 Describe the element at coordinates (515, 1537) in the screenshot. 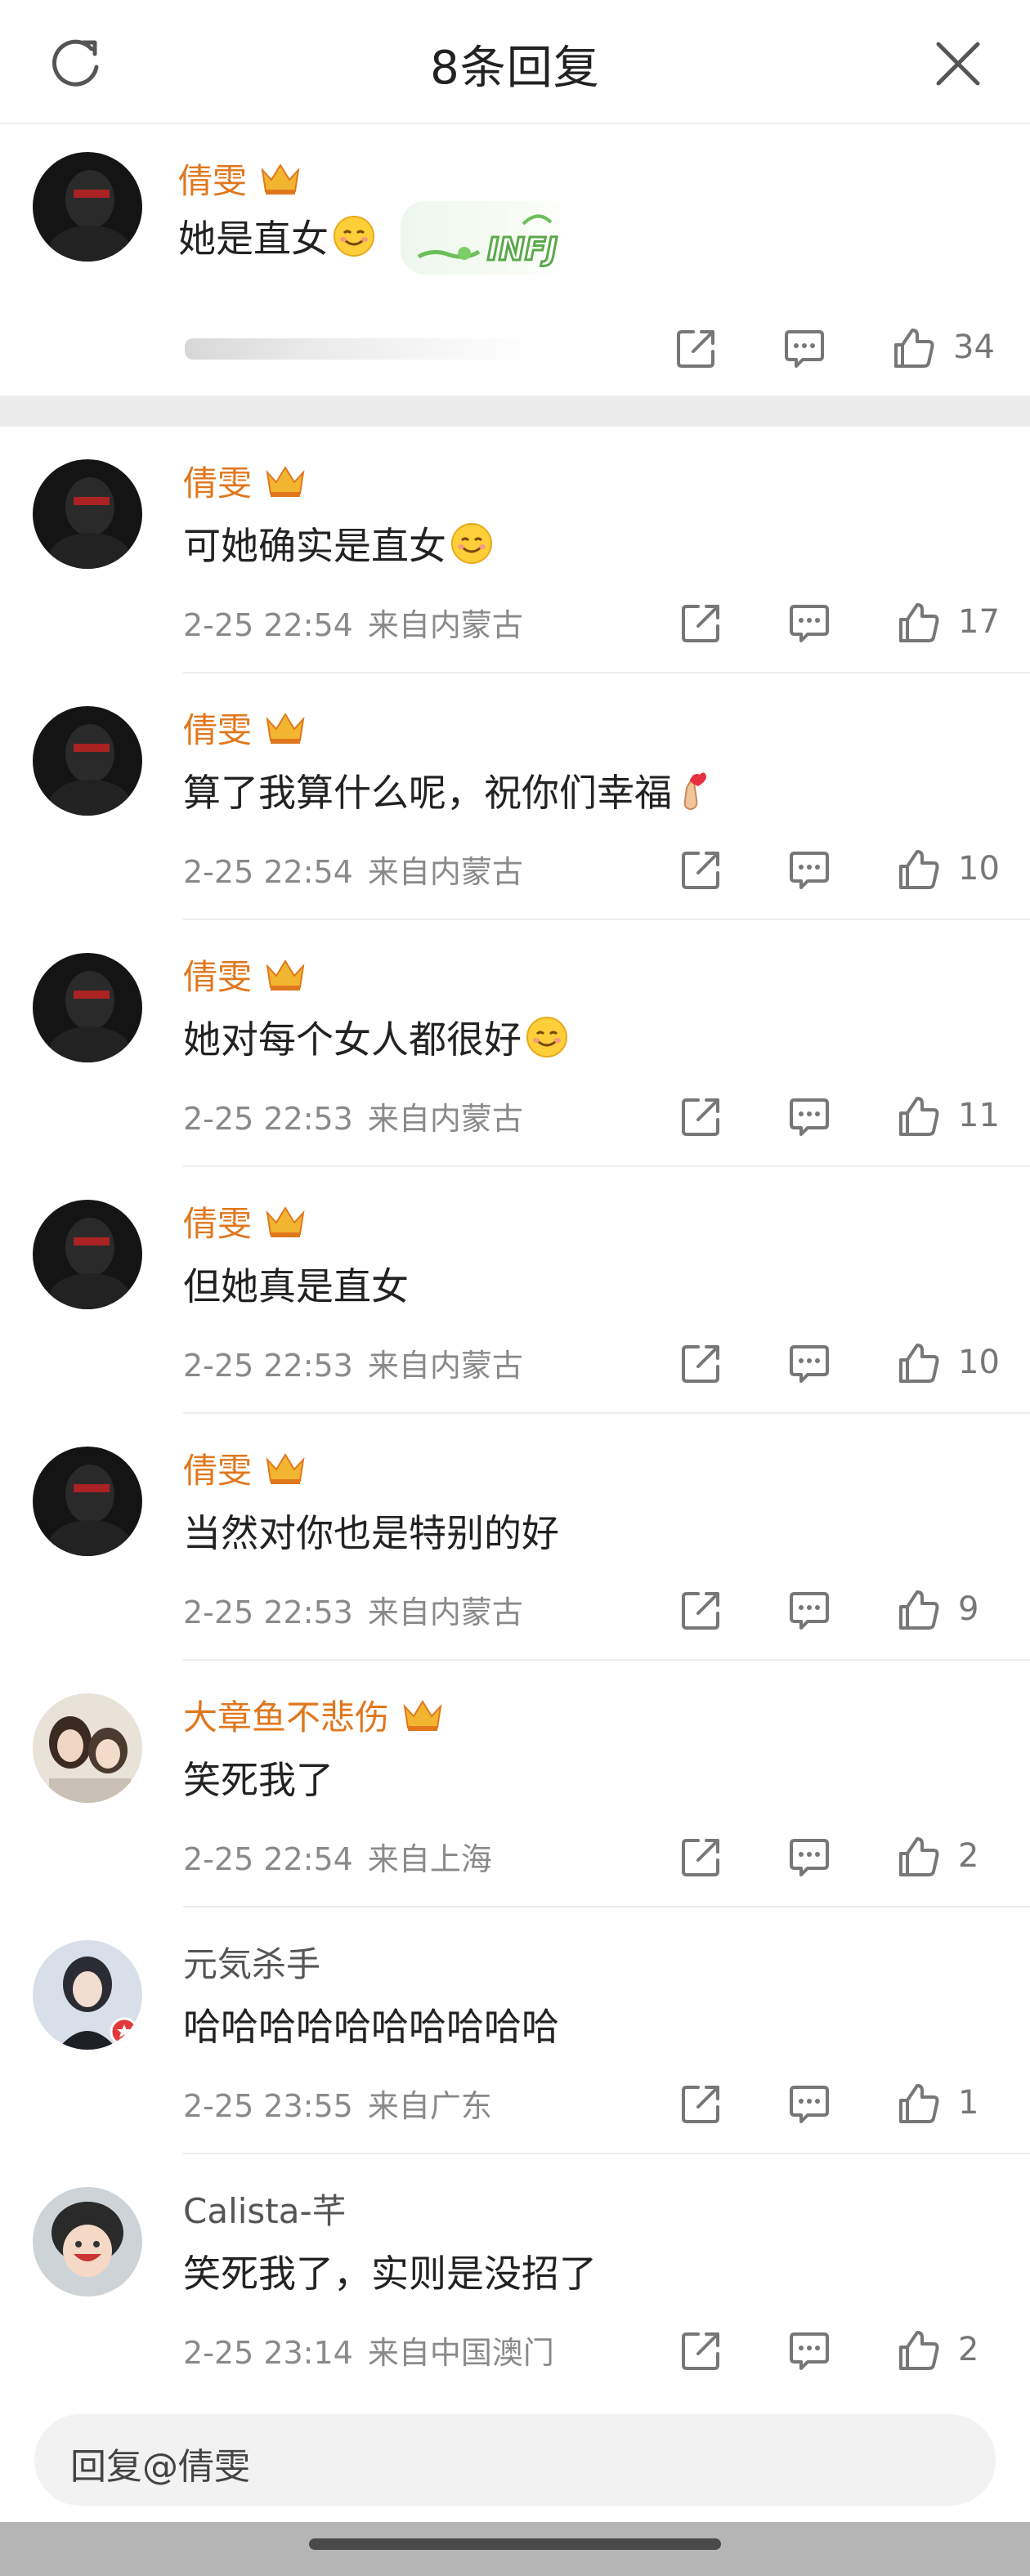

I see `reply-item: 倩雯 当然对你也是特别的好 2-25 22:53 来自内蒙古 9` at that location.